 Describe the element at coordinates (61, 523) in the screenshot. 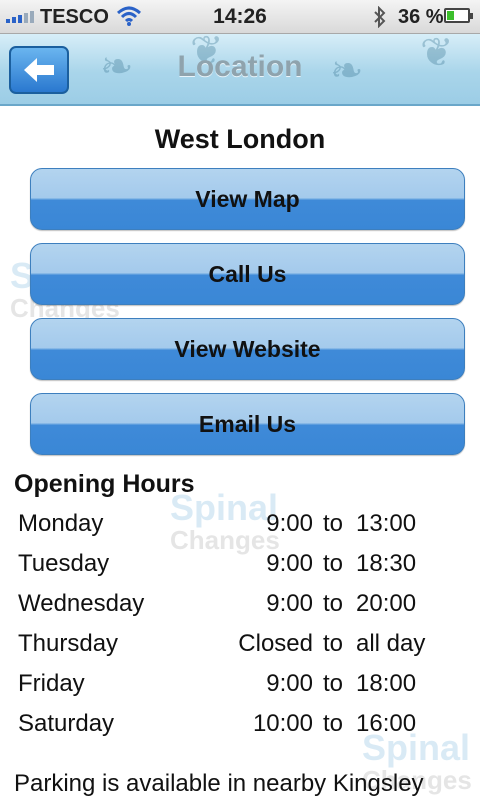

I see `hours-day: Monday` at that location.